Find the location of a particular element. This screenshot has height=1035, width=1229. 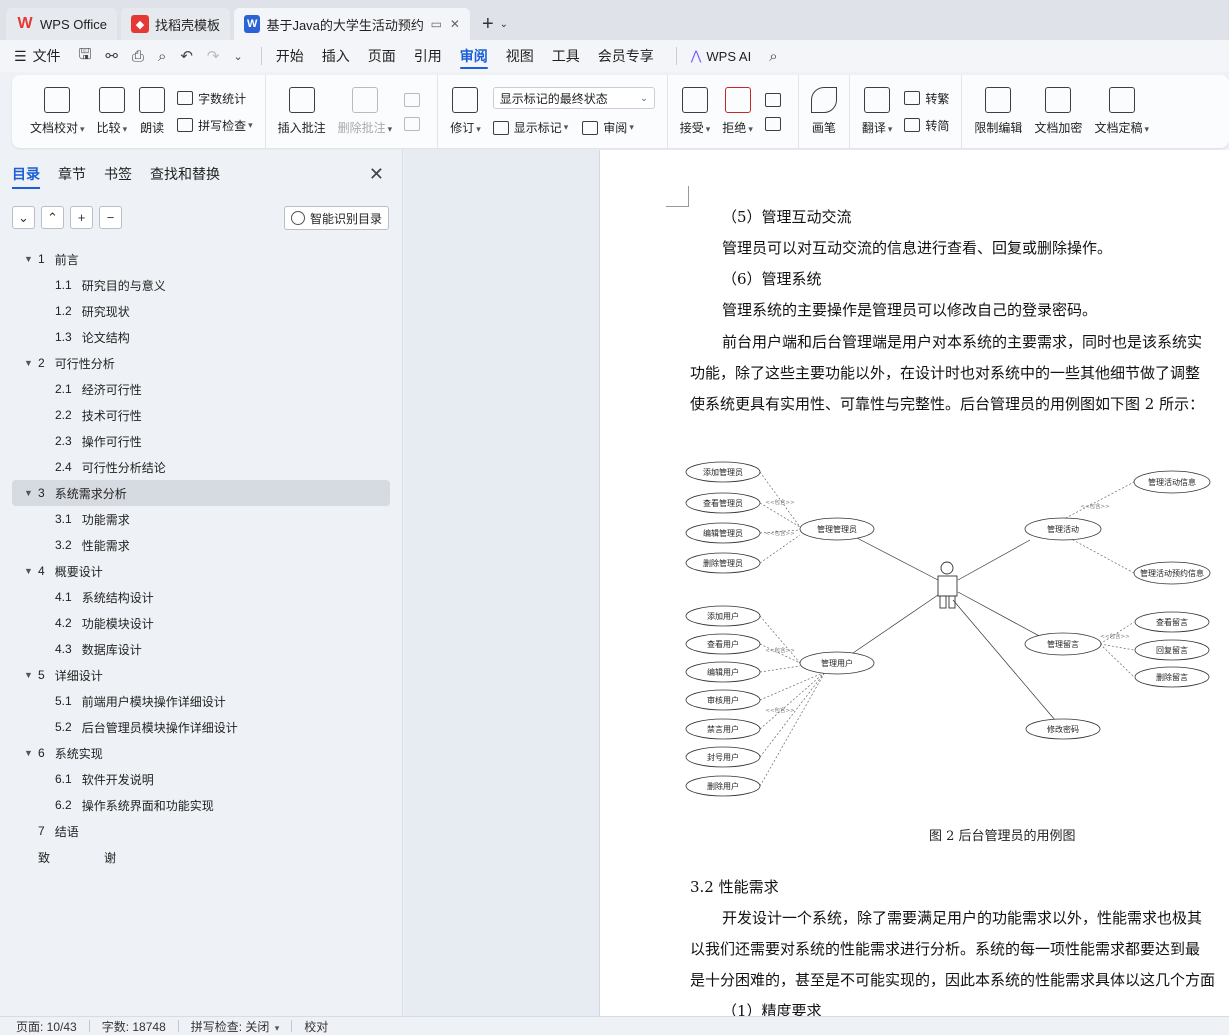

toc-item: 7 结语 is located at coordinates (201, 831).